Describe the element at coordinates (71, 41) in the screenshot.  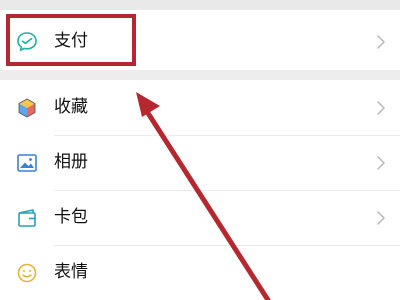
I see `menu-item-pay-label: 支付` at that location.